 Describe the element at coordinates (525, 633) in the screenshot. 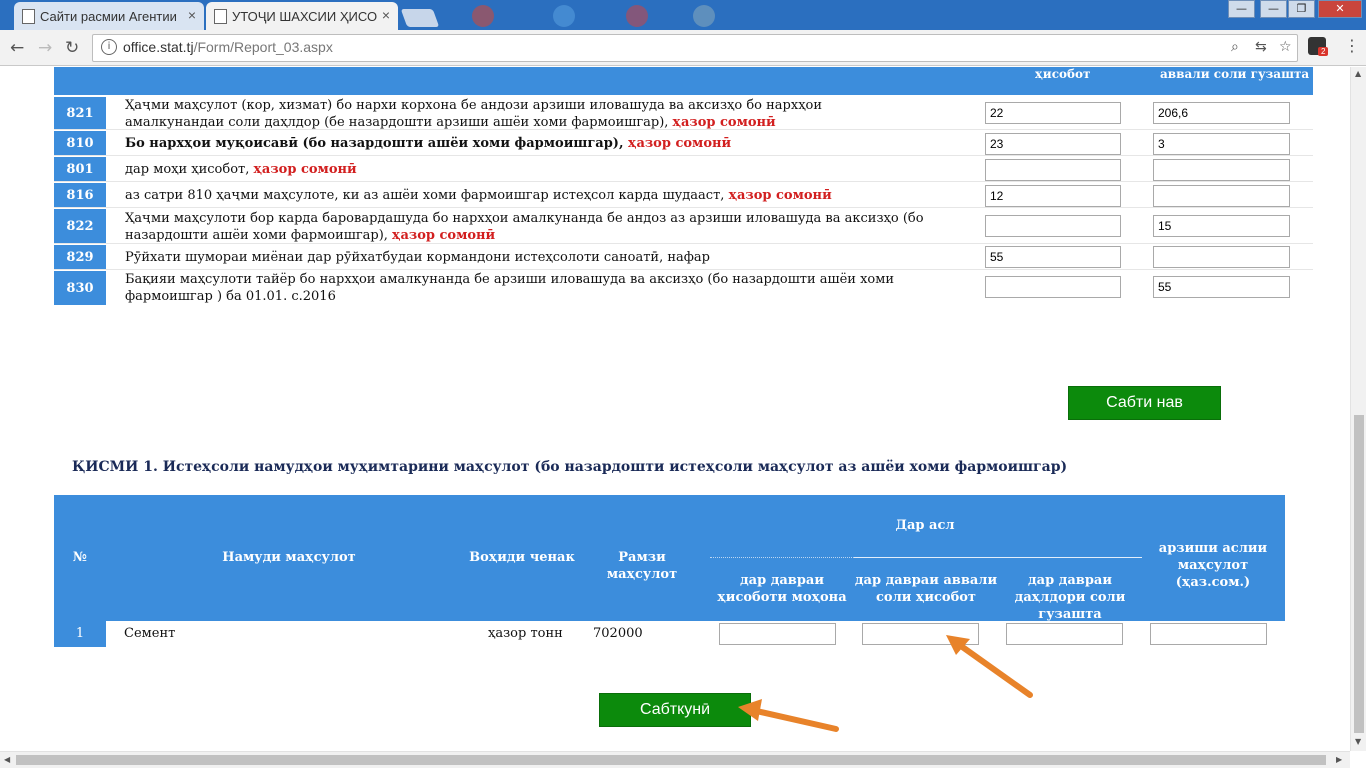

I see `row-unit: ҳазор тонн` at that location.